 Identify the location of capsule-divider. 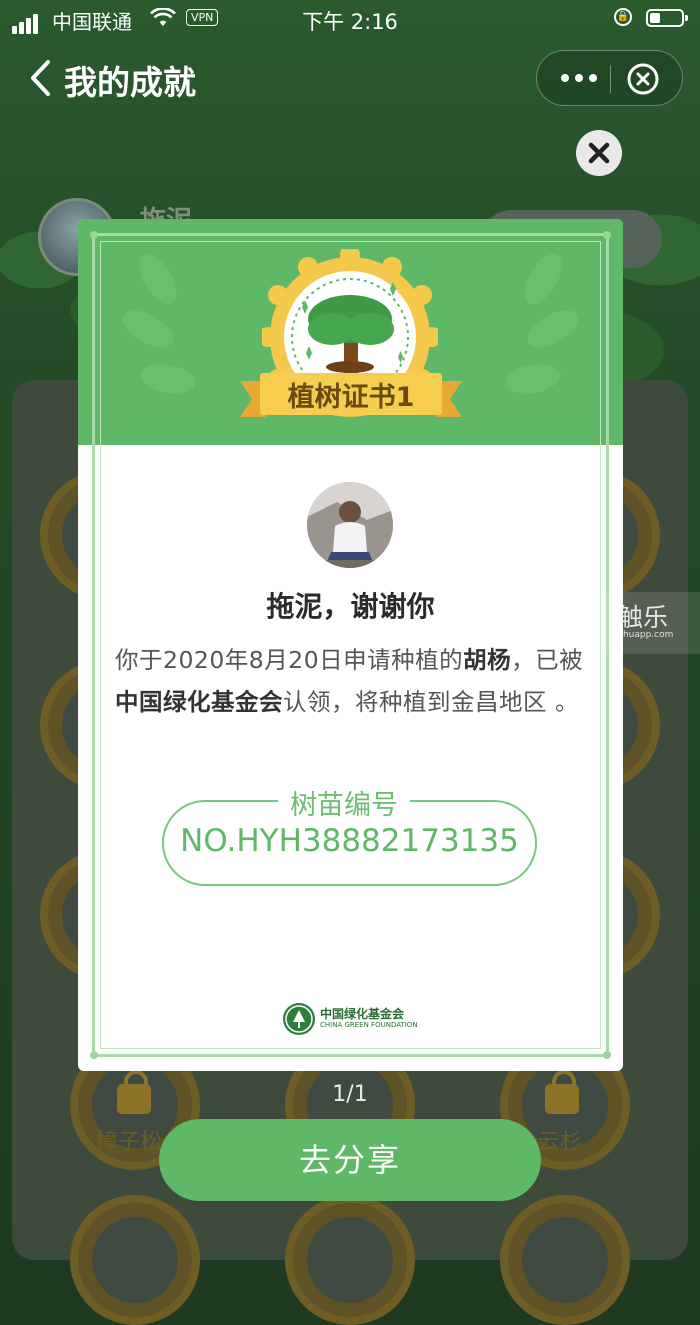
(610, 79).